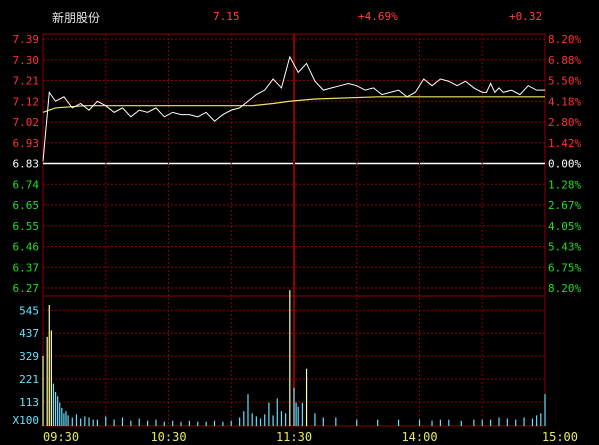 This screenshot has width=599, height=445. I want to click on time-tick-label: 09:30, so click(61, 437).